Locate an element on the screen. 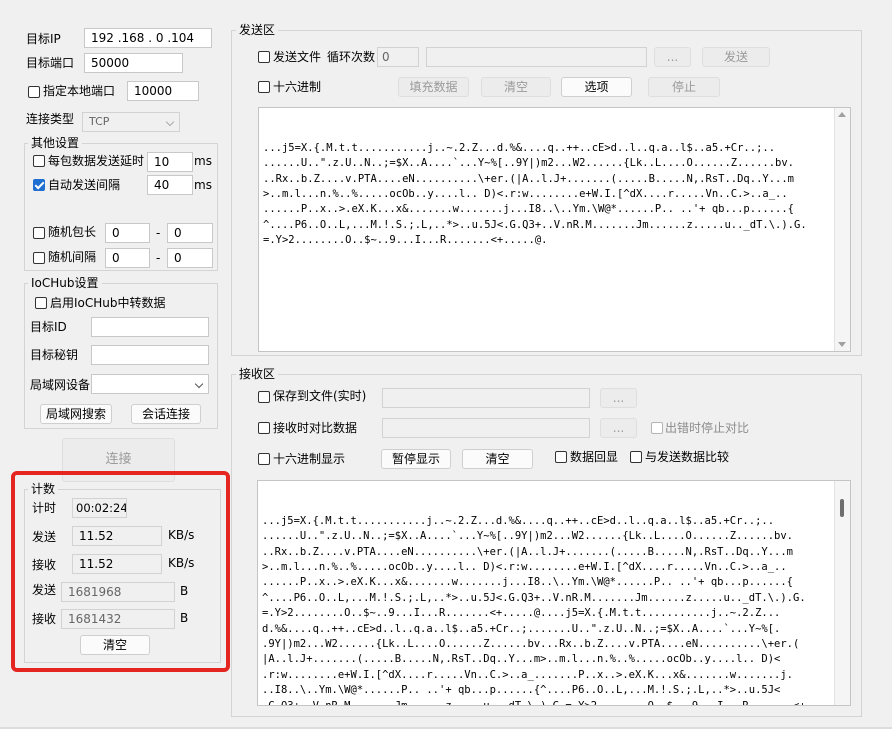 This screenshot has width=892, height=729. recv-hex-label: 十六进制显示 is located at coordinates (309, 459).